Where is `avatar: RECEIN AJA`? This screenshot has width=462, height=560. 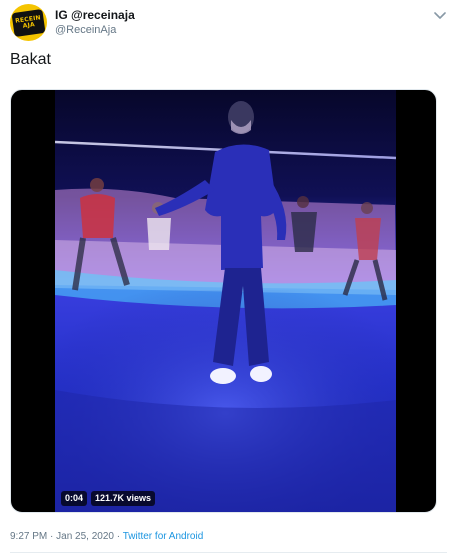
avatar: RECEIN AJA is located at coordinates (28, 22).